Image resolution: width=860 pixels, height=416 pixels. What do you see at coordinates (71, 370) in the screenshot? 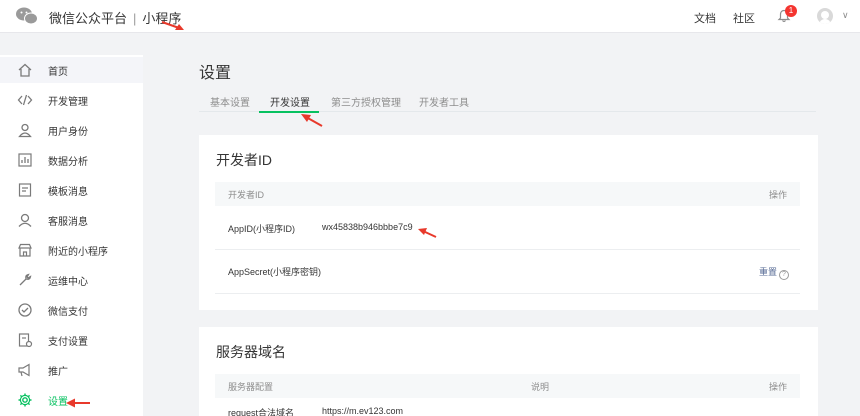
I see `sidebar-item-promotion: 推广` at bounding box center [71, 370].